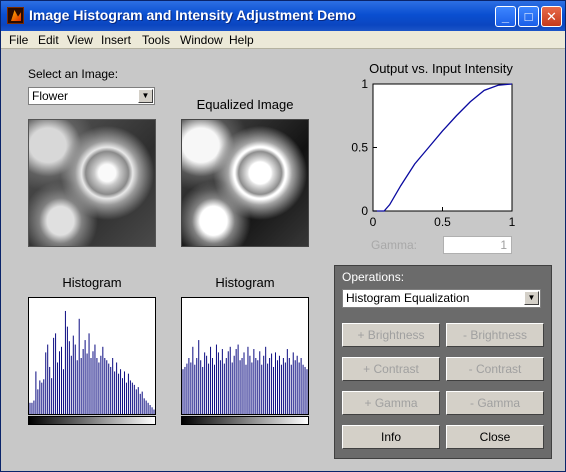 The width and height of the screenshot is (566, 472). Describe the element at coordinates (442, 222) in the screenshot. I see `x-tick-label: 0.5` at that location.